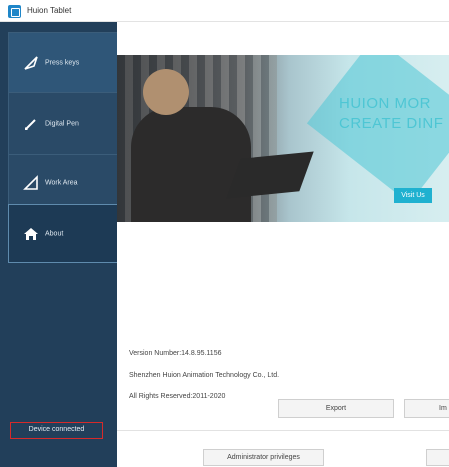 Image resolution: width=449 pixels, height=467 pixels. I want to click on pen-icon, so click(31, 124).